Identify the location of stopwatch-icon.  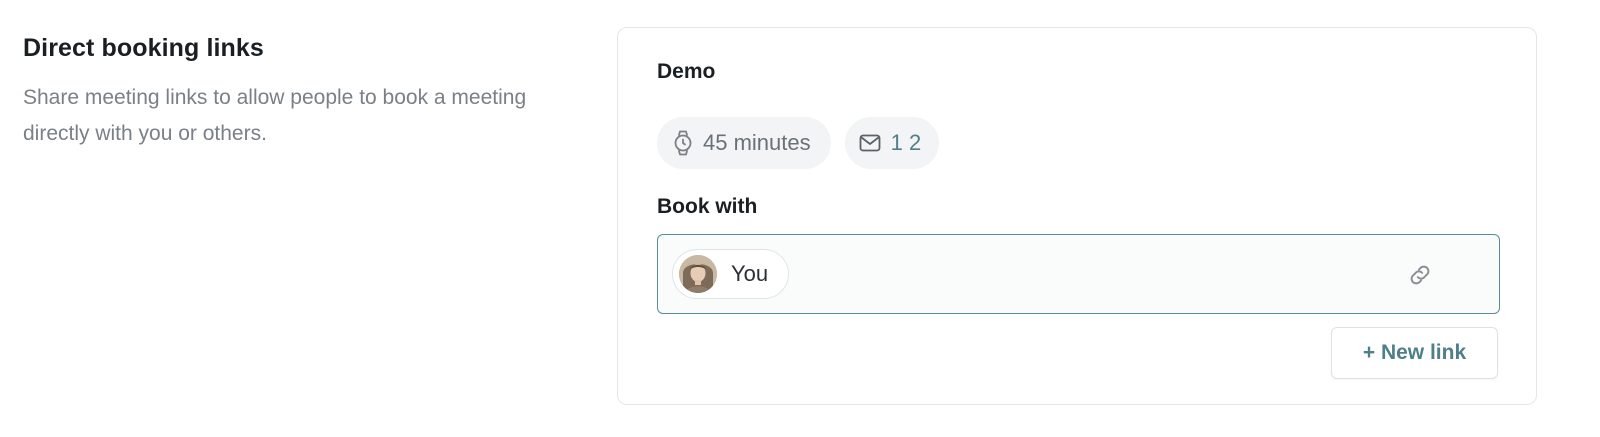
(683, 143).